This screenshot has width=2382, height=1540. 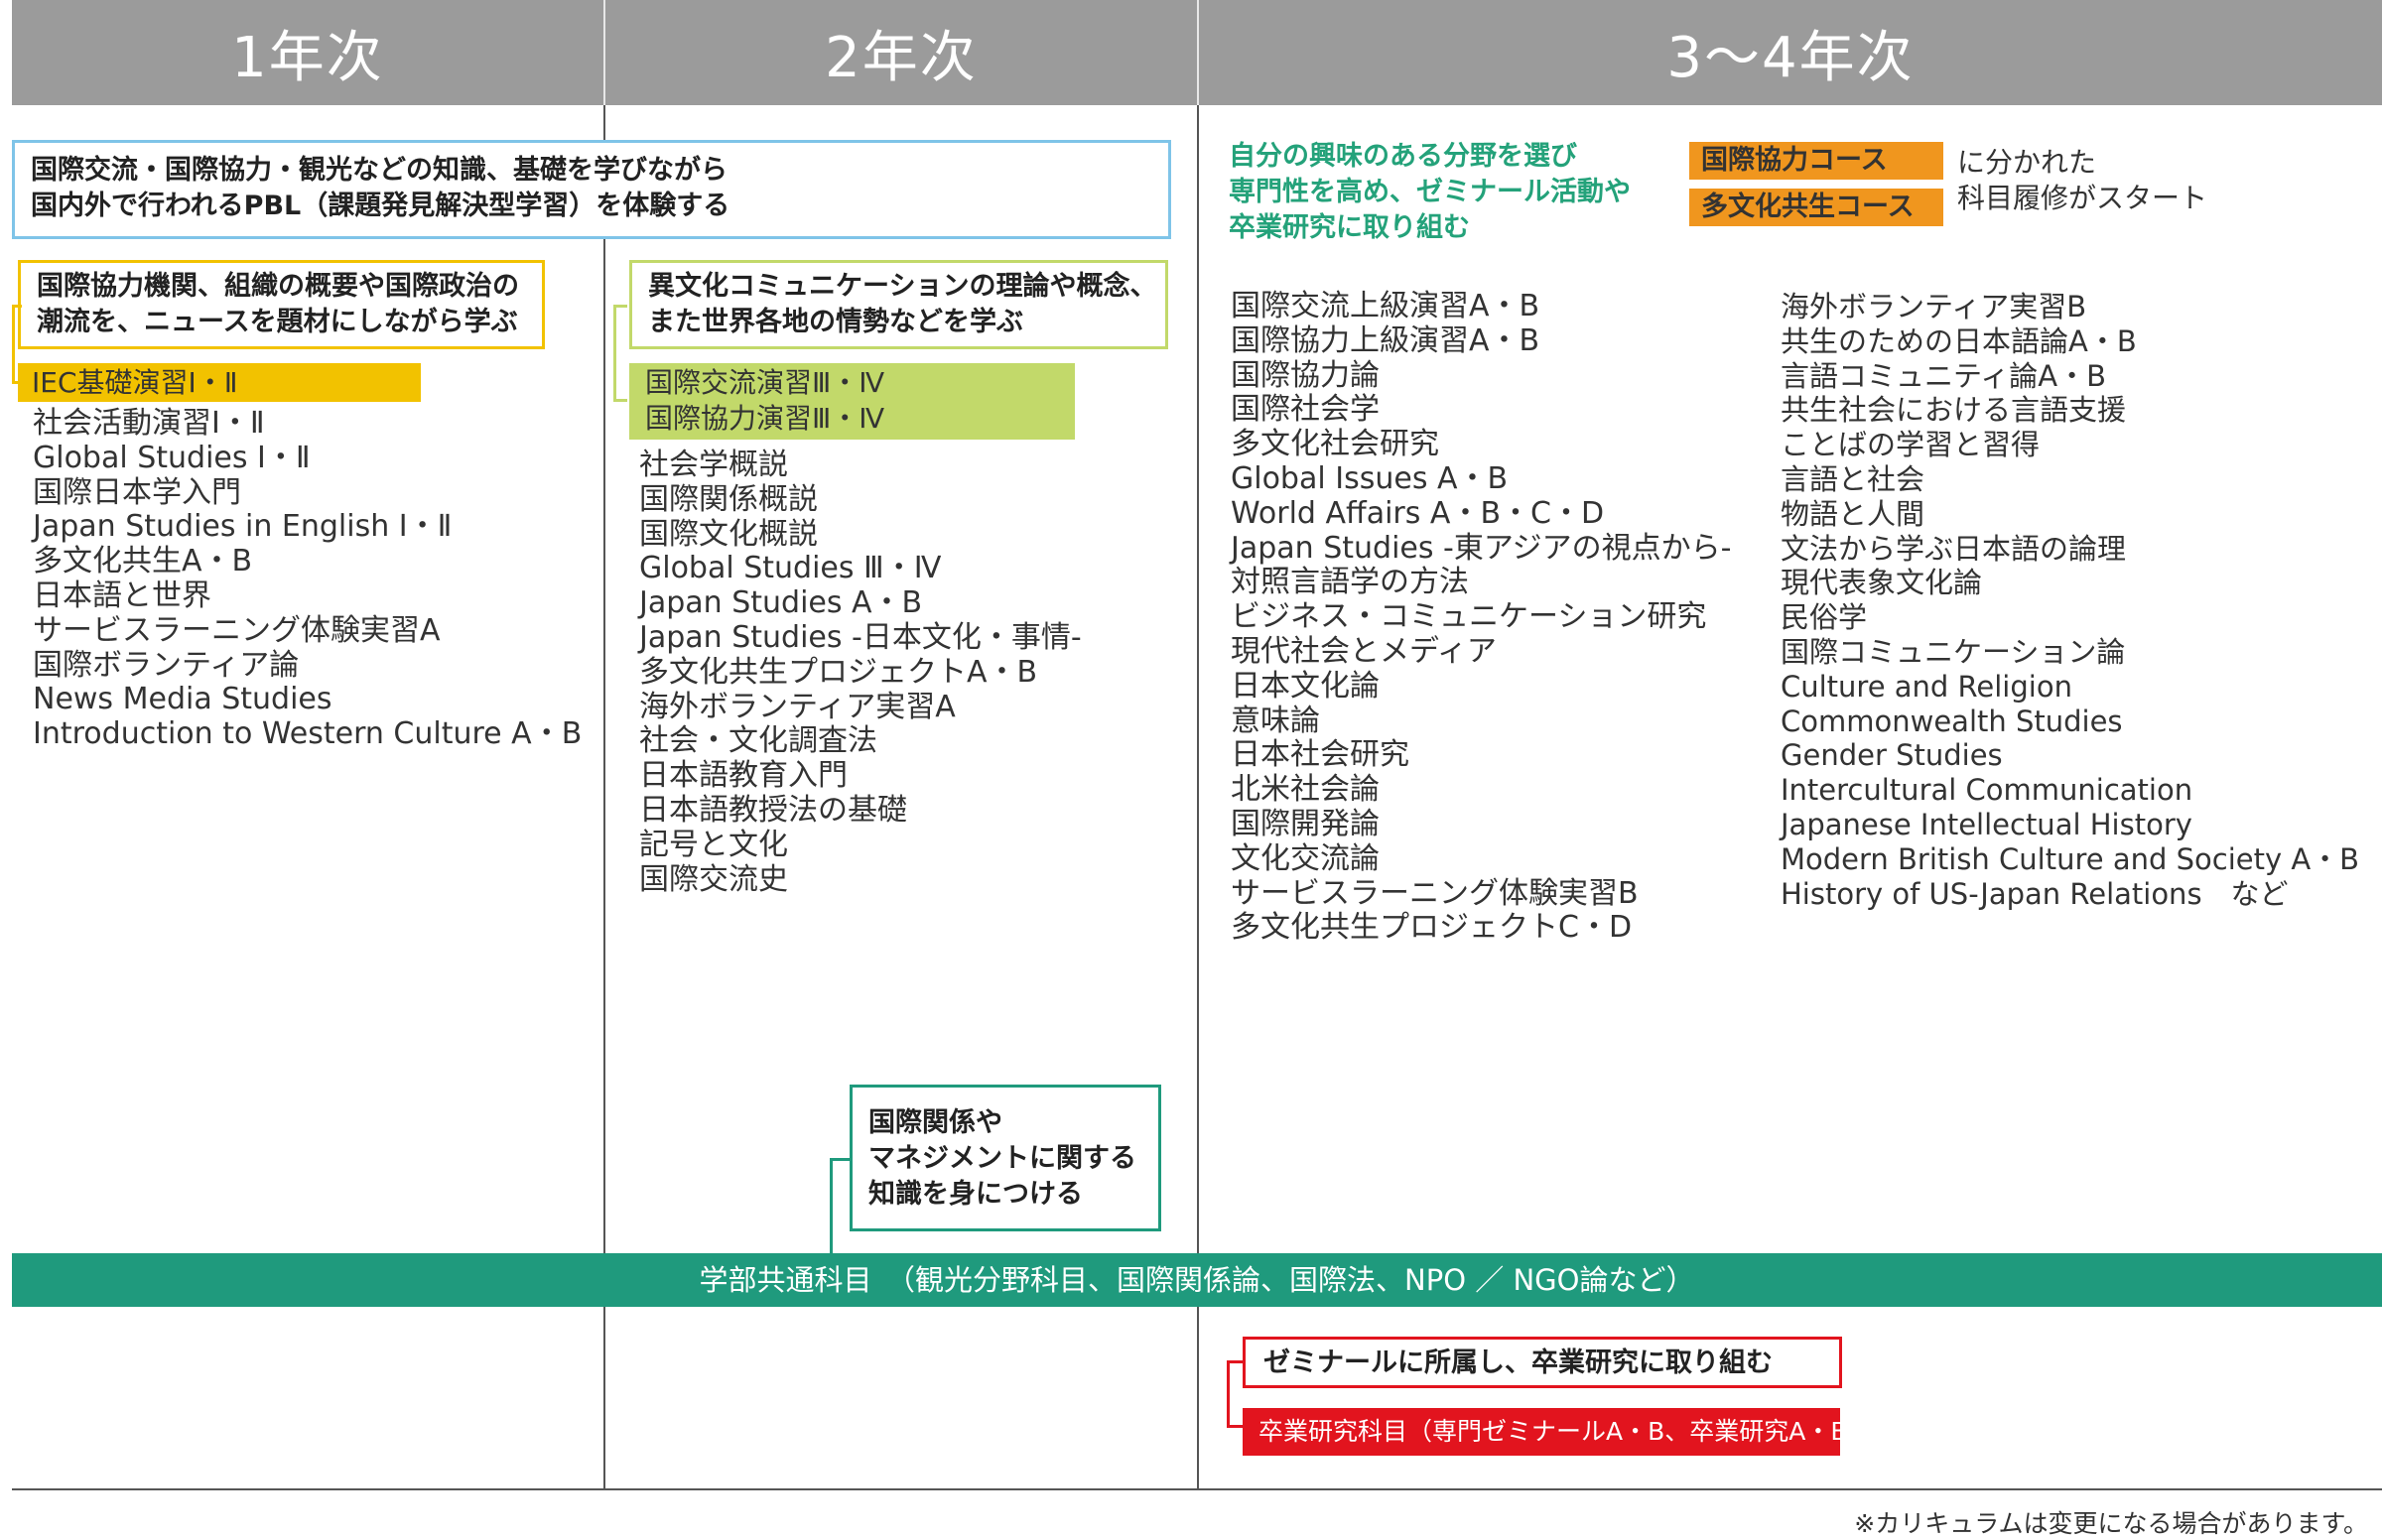 I want to click on course-item: 日本語教育入門, so click(x=744, y=776).